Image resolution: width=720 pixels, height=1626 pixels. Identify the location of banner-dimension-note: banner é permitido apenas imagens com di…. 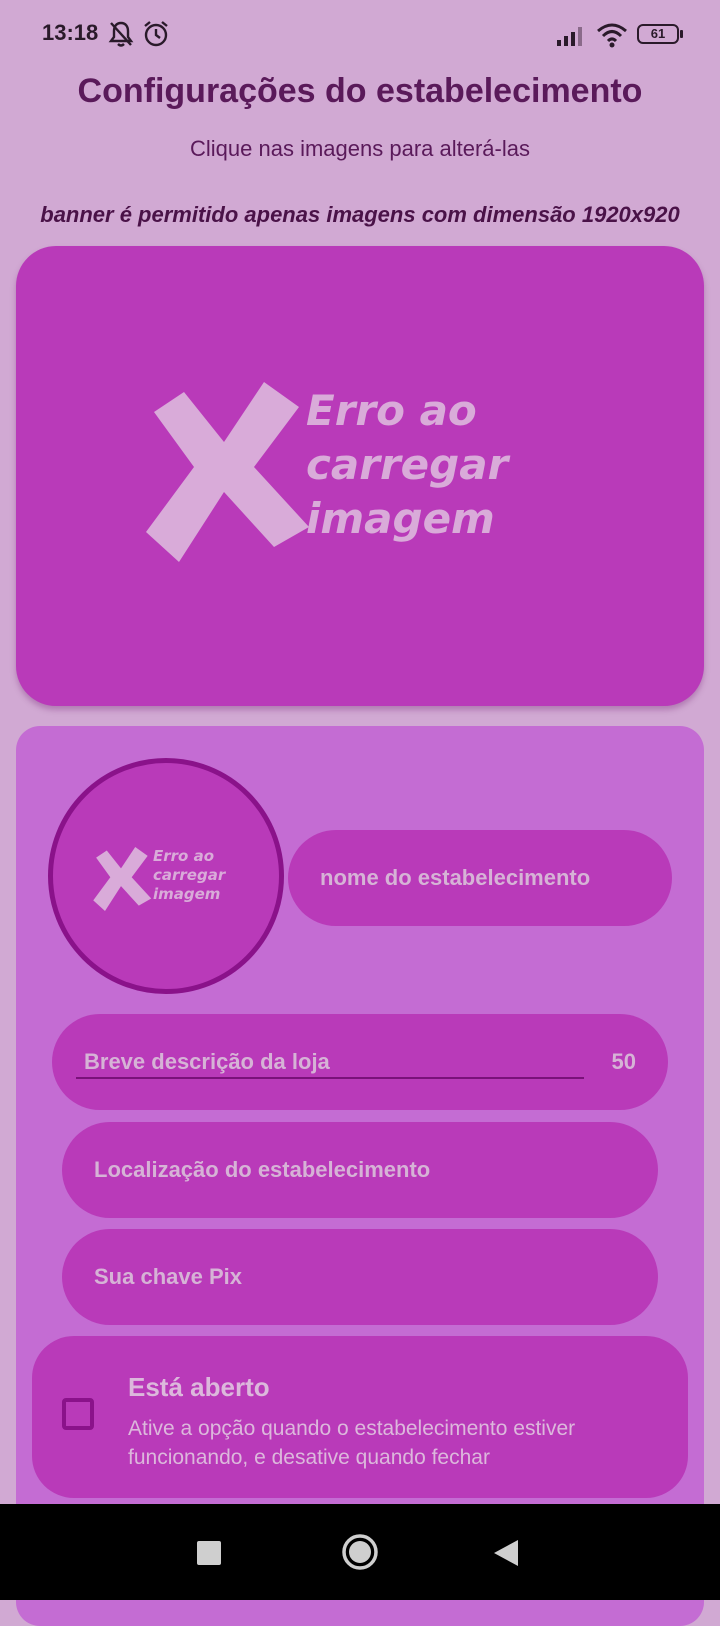
(360, 214).